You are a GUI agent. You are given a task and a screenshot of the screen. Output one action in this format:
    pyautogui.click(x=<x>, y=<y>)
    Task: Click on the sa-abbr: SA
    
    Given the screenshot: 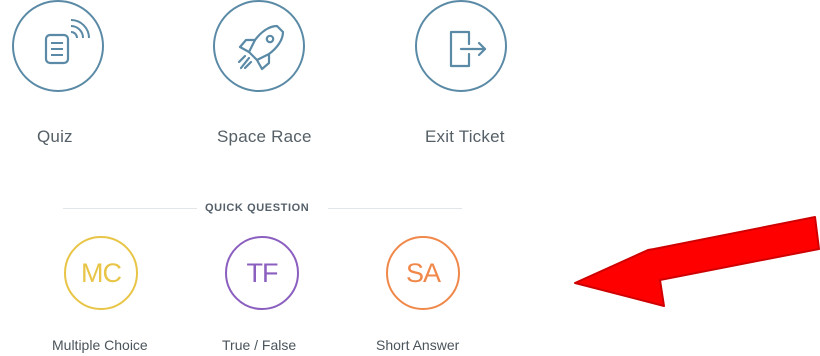 What is the action you would take?
    pyautogui.click(x=423, y=272)
    